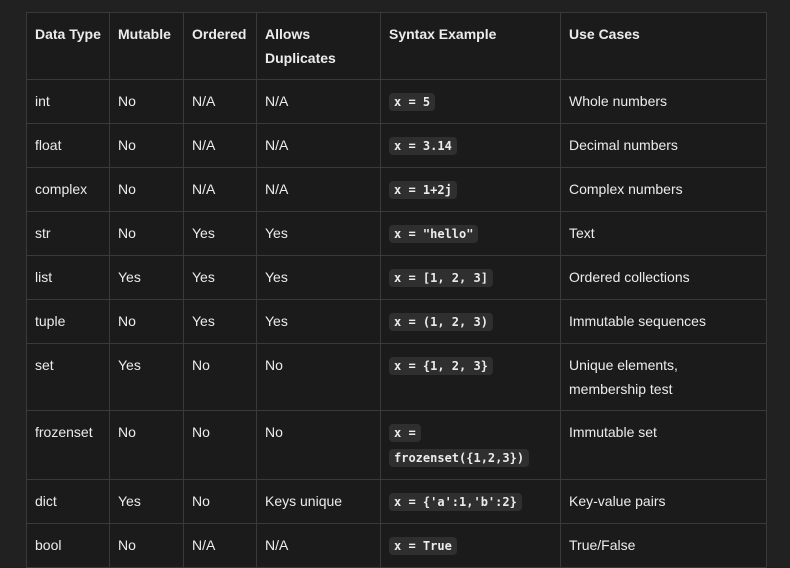 The height and width of the screenshot is (568, 790). I want to click on cell-syntax: x = {1, 2, 3}, so click(470, 377).